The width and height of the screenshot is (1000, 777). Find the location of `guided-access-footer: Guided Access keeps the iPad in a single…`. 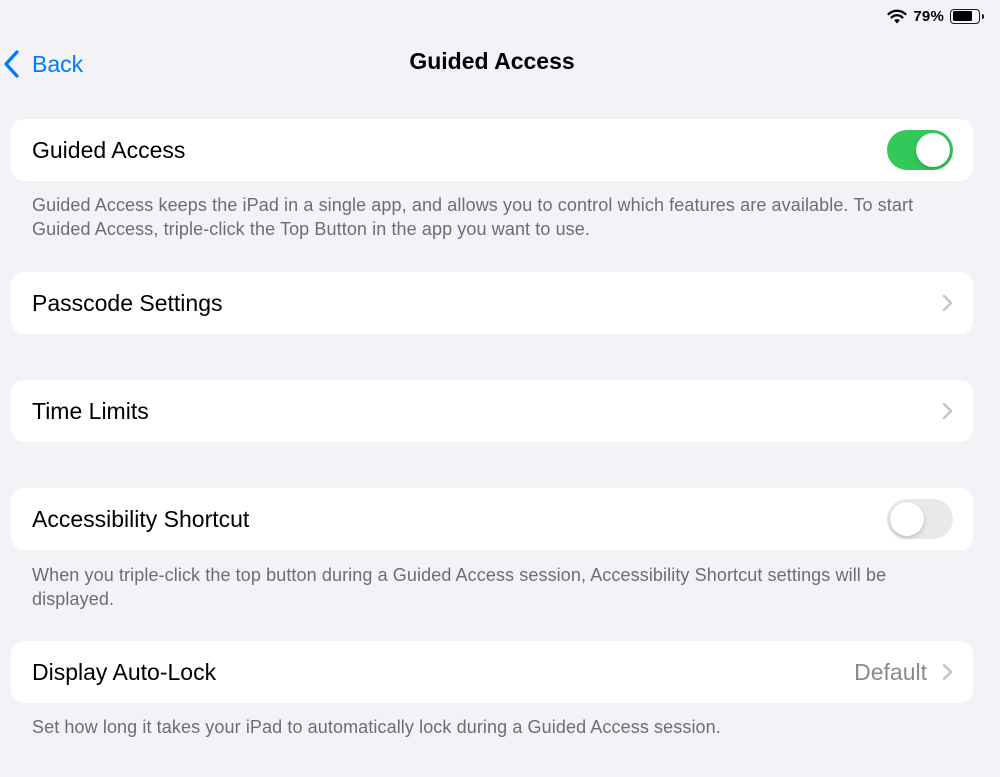

guided-access-footer: Guided Access keeps the iPad in a single… is located at coordinates (473, 217).